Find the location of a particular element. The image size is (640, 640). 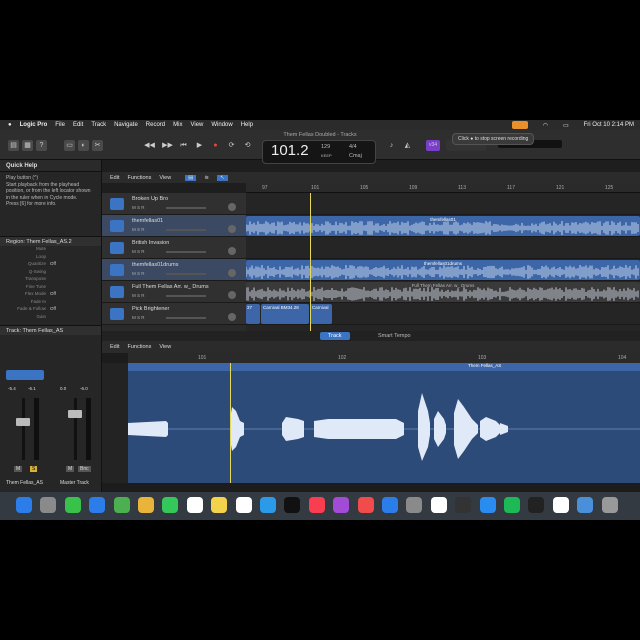

dock-app-icon-safari is located at coordinates (268, 505).